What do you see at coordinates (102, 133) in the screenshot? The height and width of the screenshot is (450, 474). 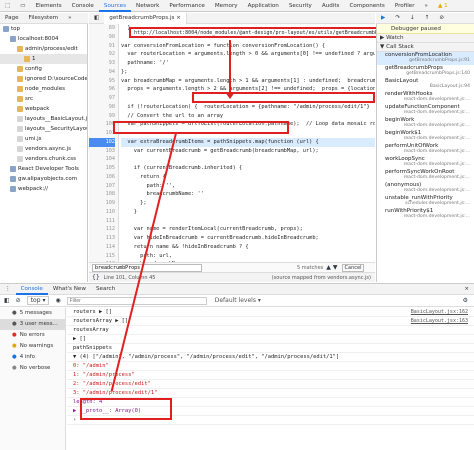 I see `line-number: 101` at bounding box center [102, 133].